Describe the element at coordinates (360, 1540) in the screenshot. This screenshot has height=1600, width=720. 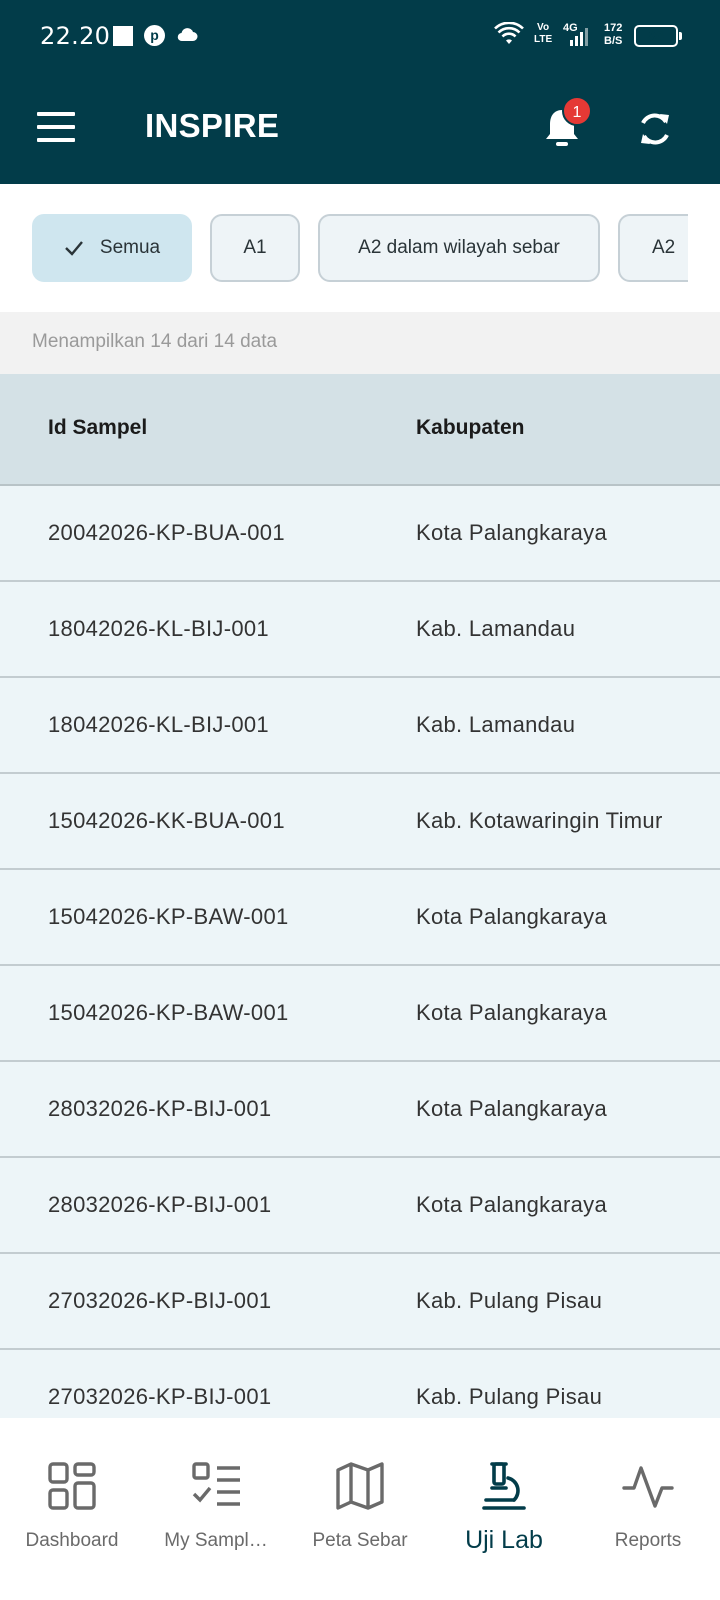
I see `nav-label: Peta Sebar` at that location.